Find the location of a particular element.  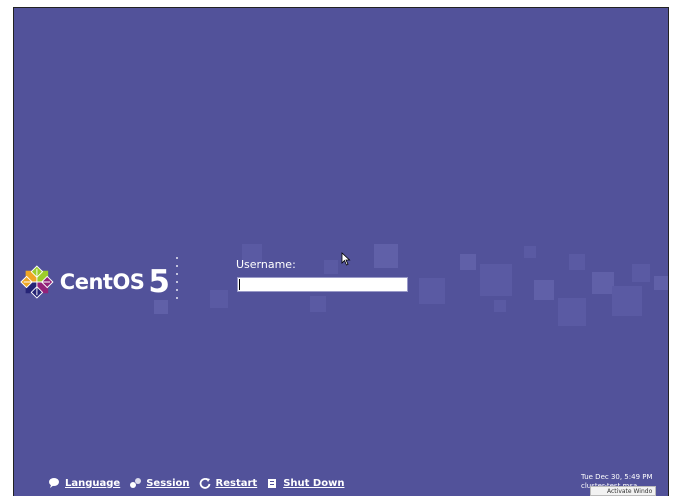

restart-icon is located at coordinates (204, 483).